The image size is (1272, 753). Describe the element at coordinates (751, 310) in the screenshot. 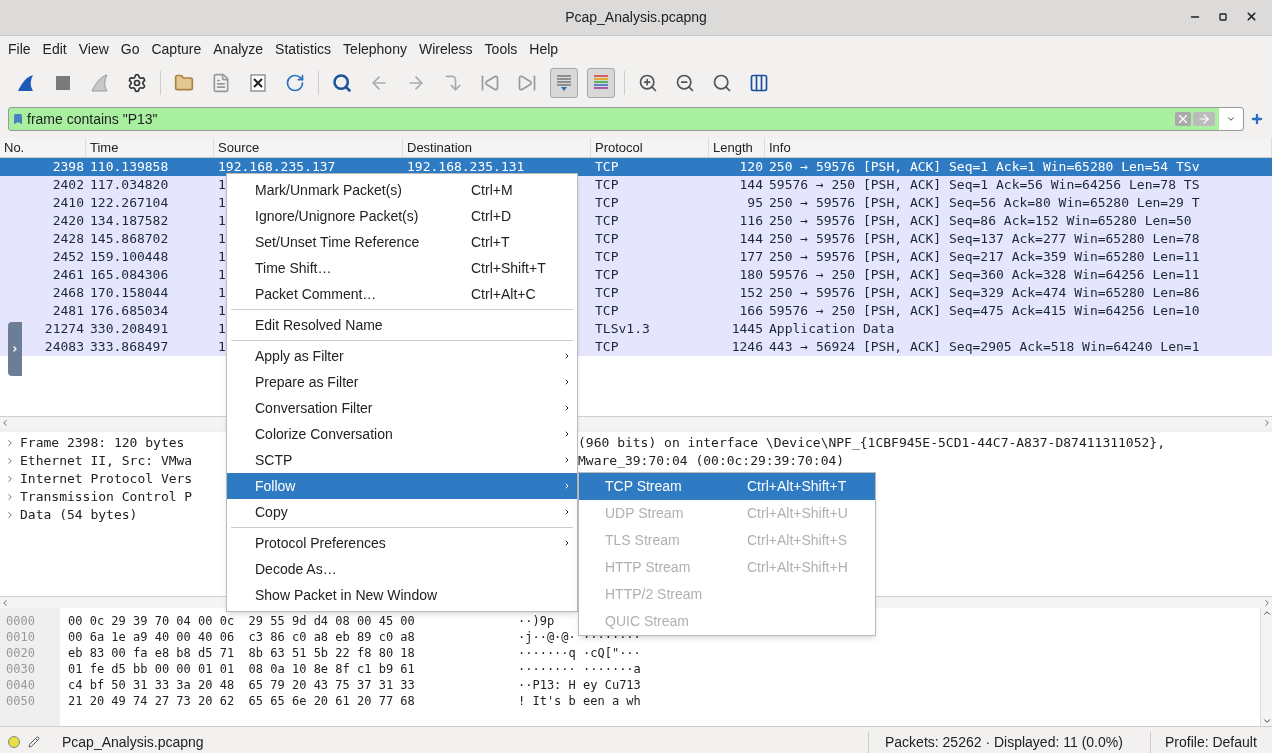

I see `table-cell: 166` at that location.